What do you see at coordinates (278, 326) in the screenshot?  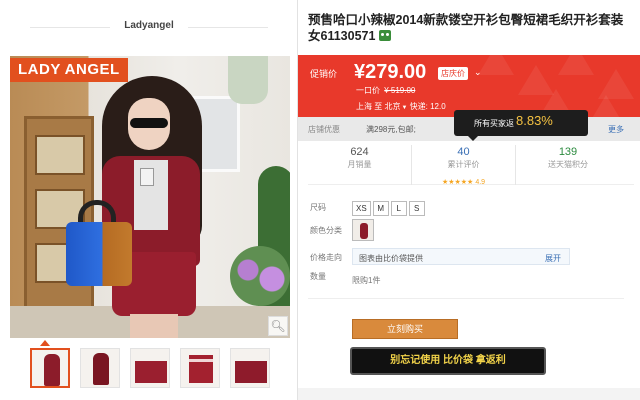 I see `magnifier-icon: 🔍︎` at bounding box center [278, 326].